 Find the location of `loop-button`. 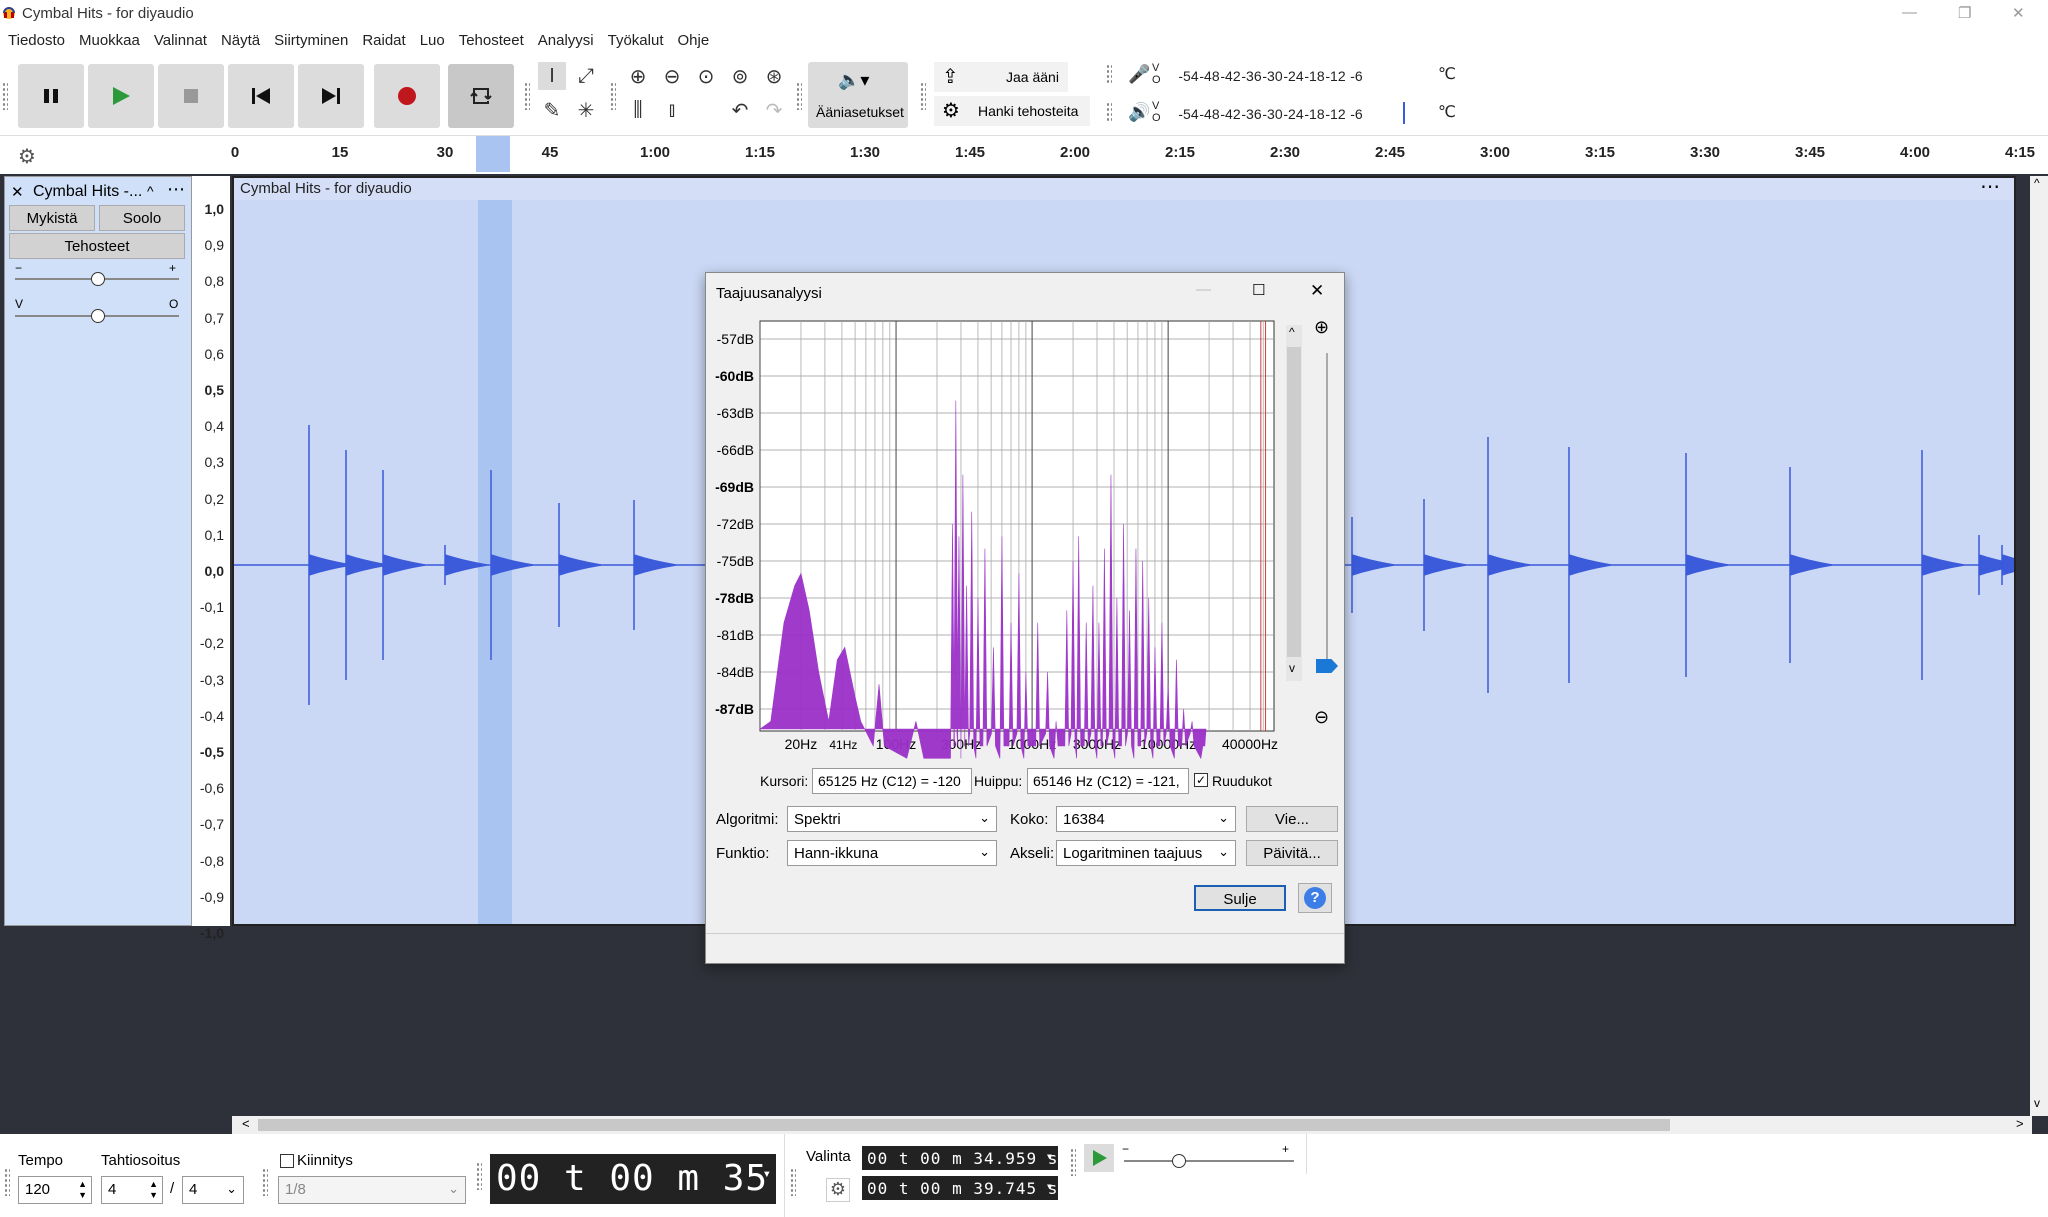

loop-button is located at coordinates (481, 96).